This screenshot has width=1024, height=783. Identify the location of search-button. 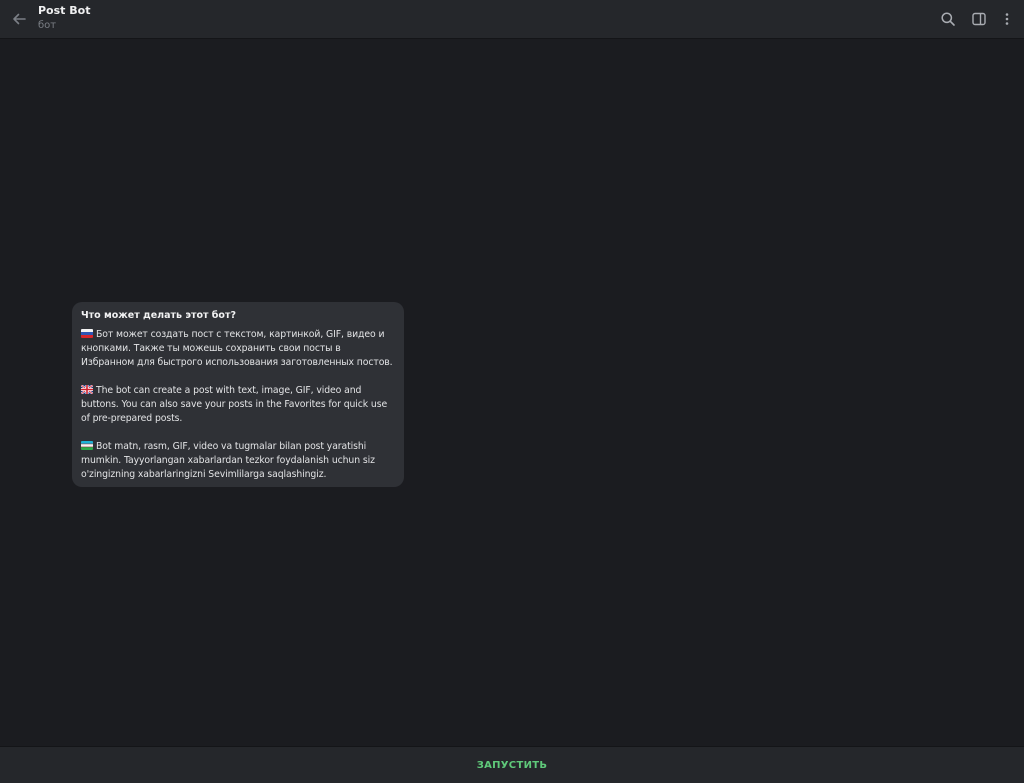
(948, 19).